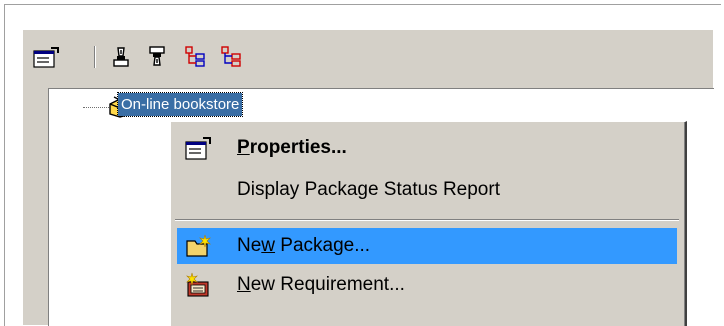  Describe the element at coordinates (427, 220) in the screenshot. I see `menu-separator` at that location.